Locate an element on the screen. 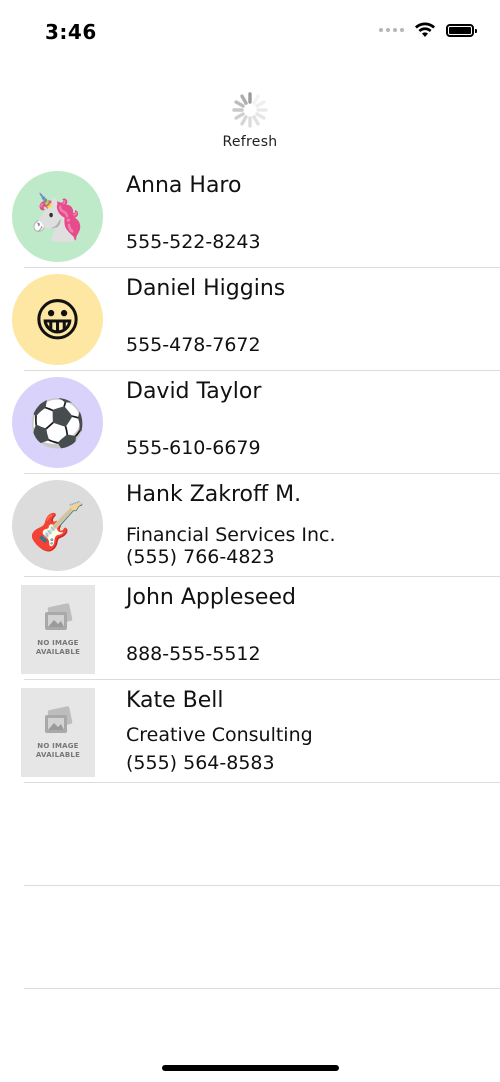 The width and height of the screenshot is (500, 1082). refresh-label: Refresh is located at coordinates (250, 142).